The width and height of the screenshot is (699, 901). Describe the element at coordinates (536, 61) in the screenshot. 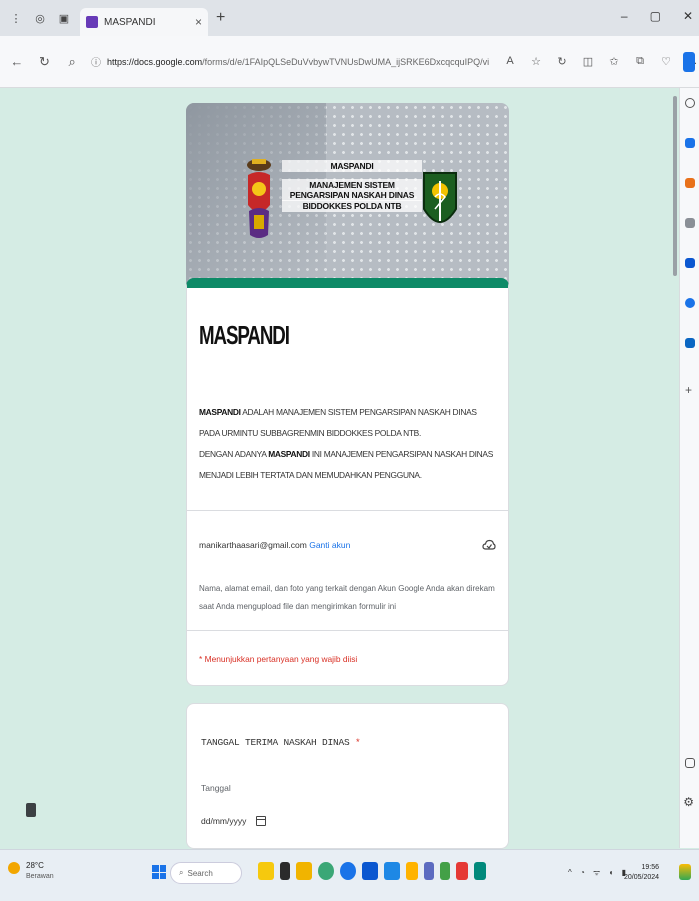

I see `favorite-icon: ☆` at that location.